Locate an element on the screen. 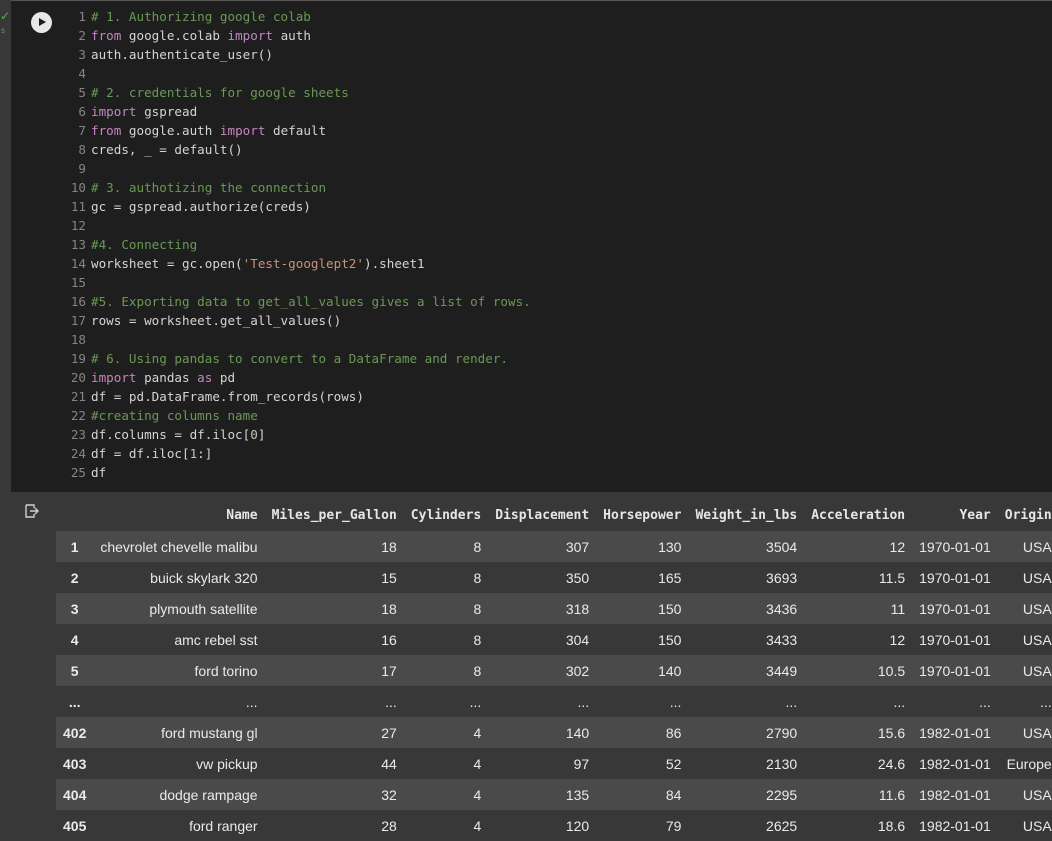  line-number: 14 is located at coordinates (78, 263).